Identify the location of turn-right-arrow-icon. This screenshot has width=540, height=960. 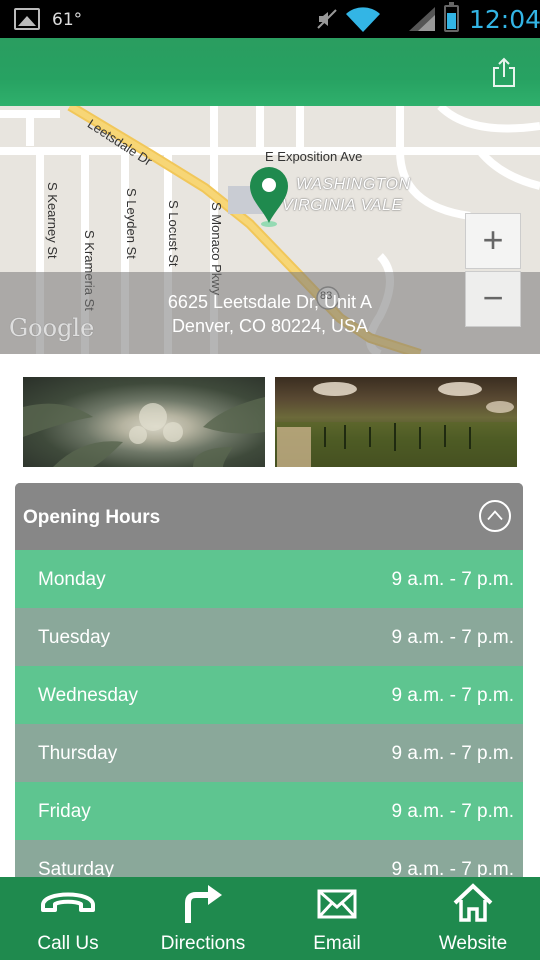
(203, 904).